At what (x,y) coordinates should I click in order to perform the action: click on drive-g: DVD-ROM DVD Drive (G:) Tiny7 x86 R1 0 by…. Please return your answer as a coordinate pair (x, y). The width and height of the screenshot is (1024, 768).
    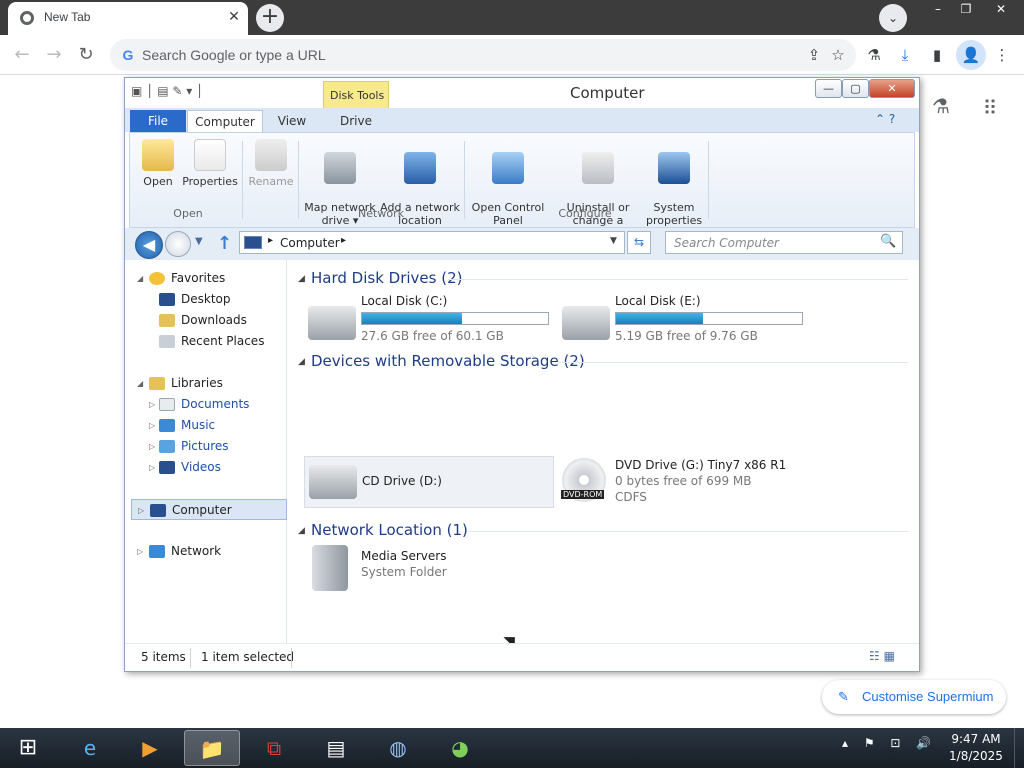
    Looking at the image, I should click on (708, 482).